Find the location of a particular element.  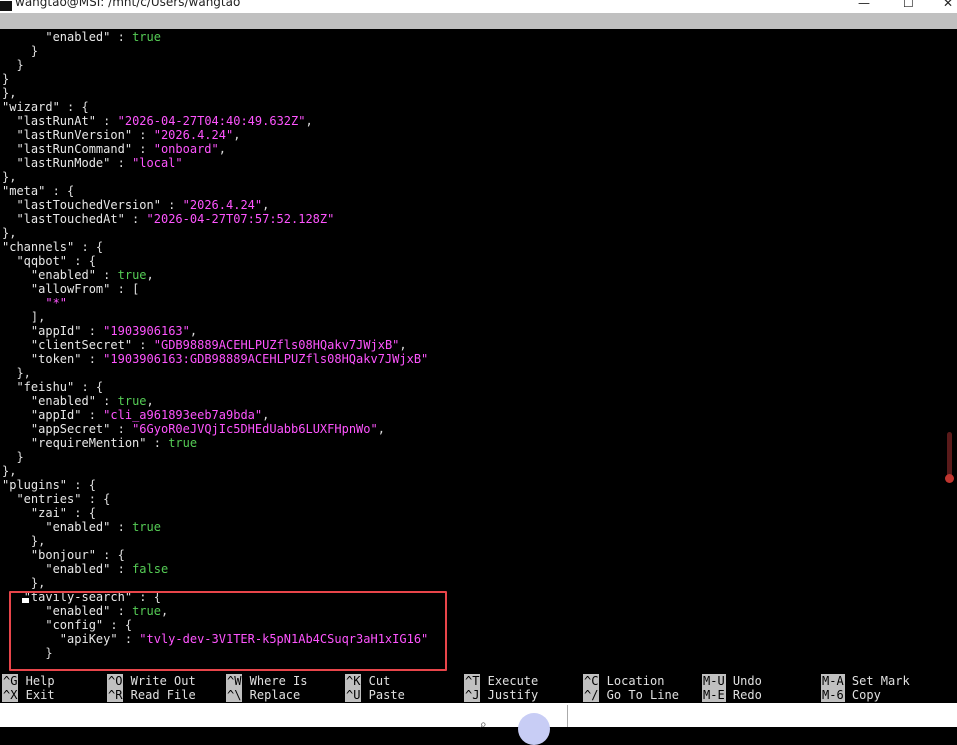

editor-line: "lastRunCommand" : "onboard", is located at coordinates (114, 149).